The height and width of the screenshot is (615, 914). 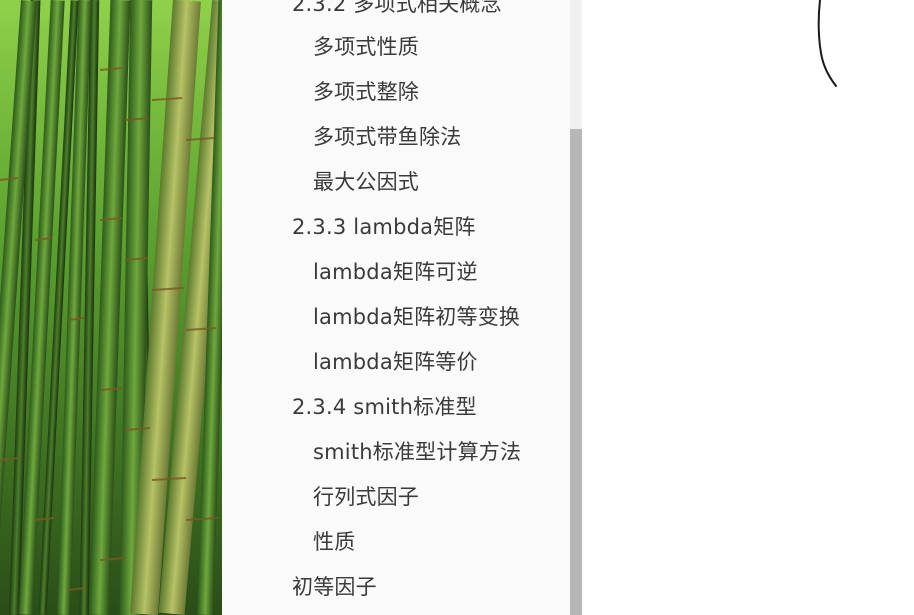 What do you see at coordinates (417, 452) in the screenshot?
I see `toc-item-smith-method: smith标准型计算方法` at bounding box center [417, 452].